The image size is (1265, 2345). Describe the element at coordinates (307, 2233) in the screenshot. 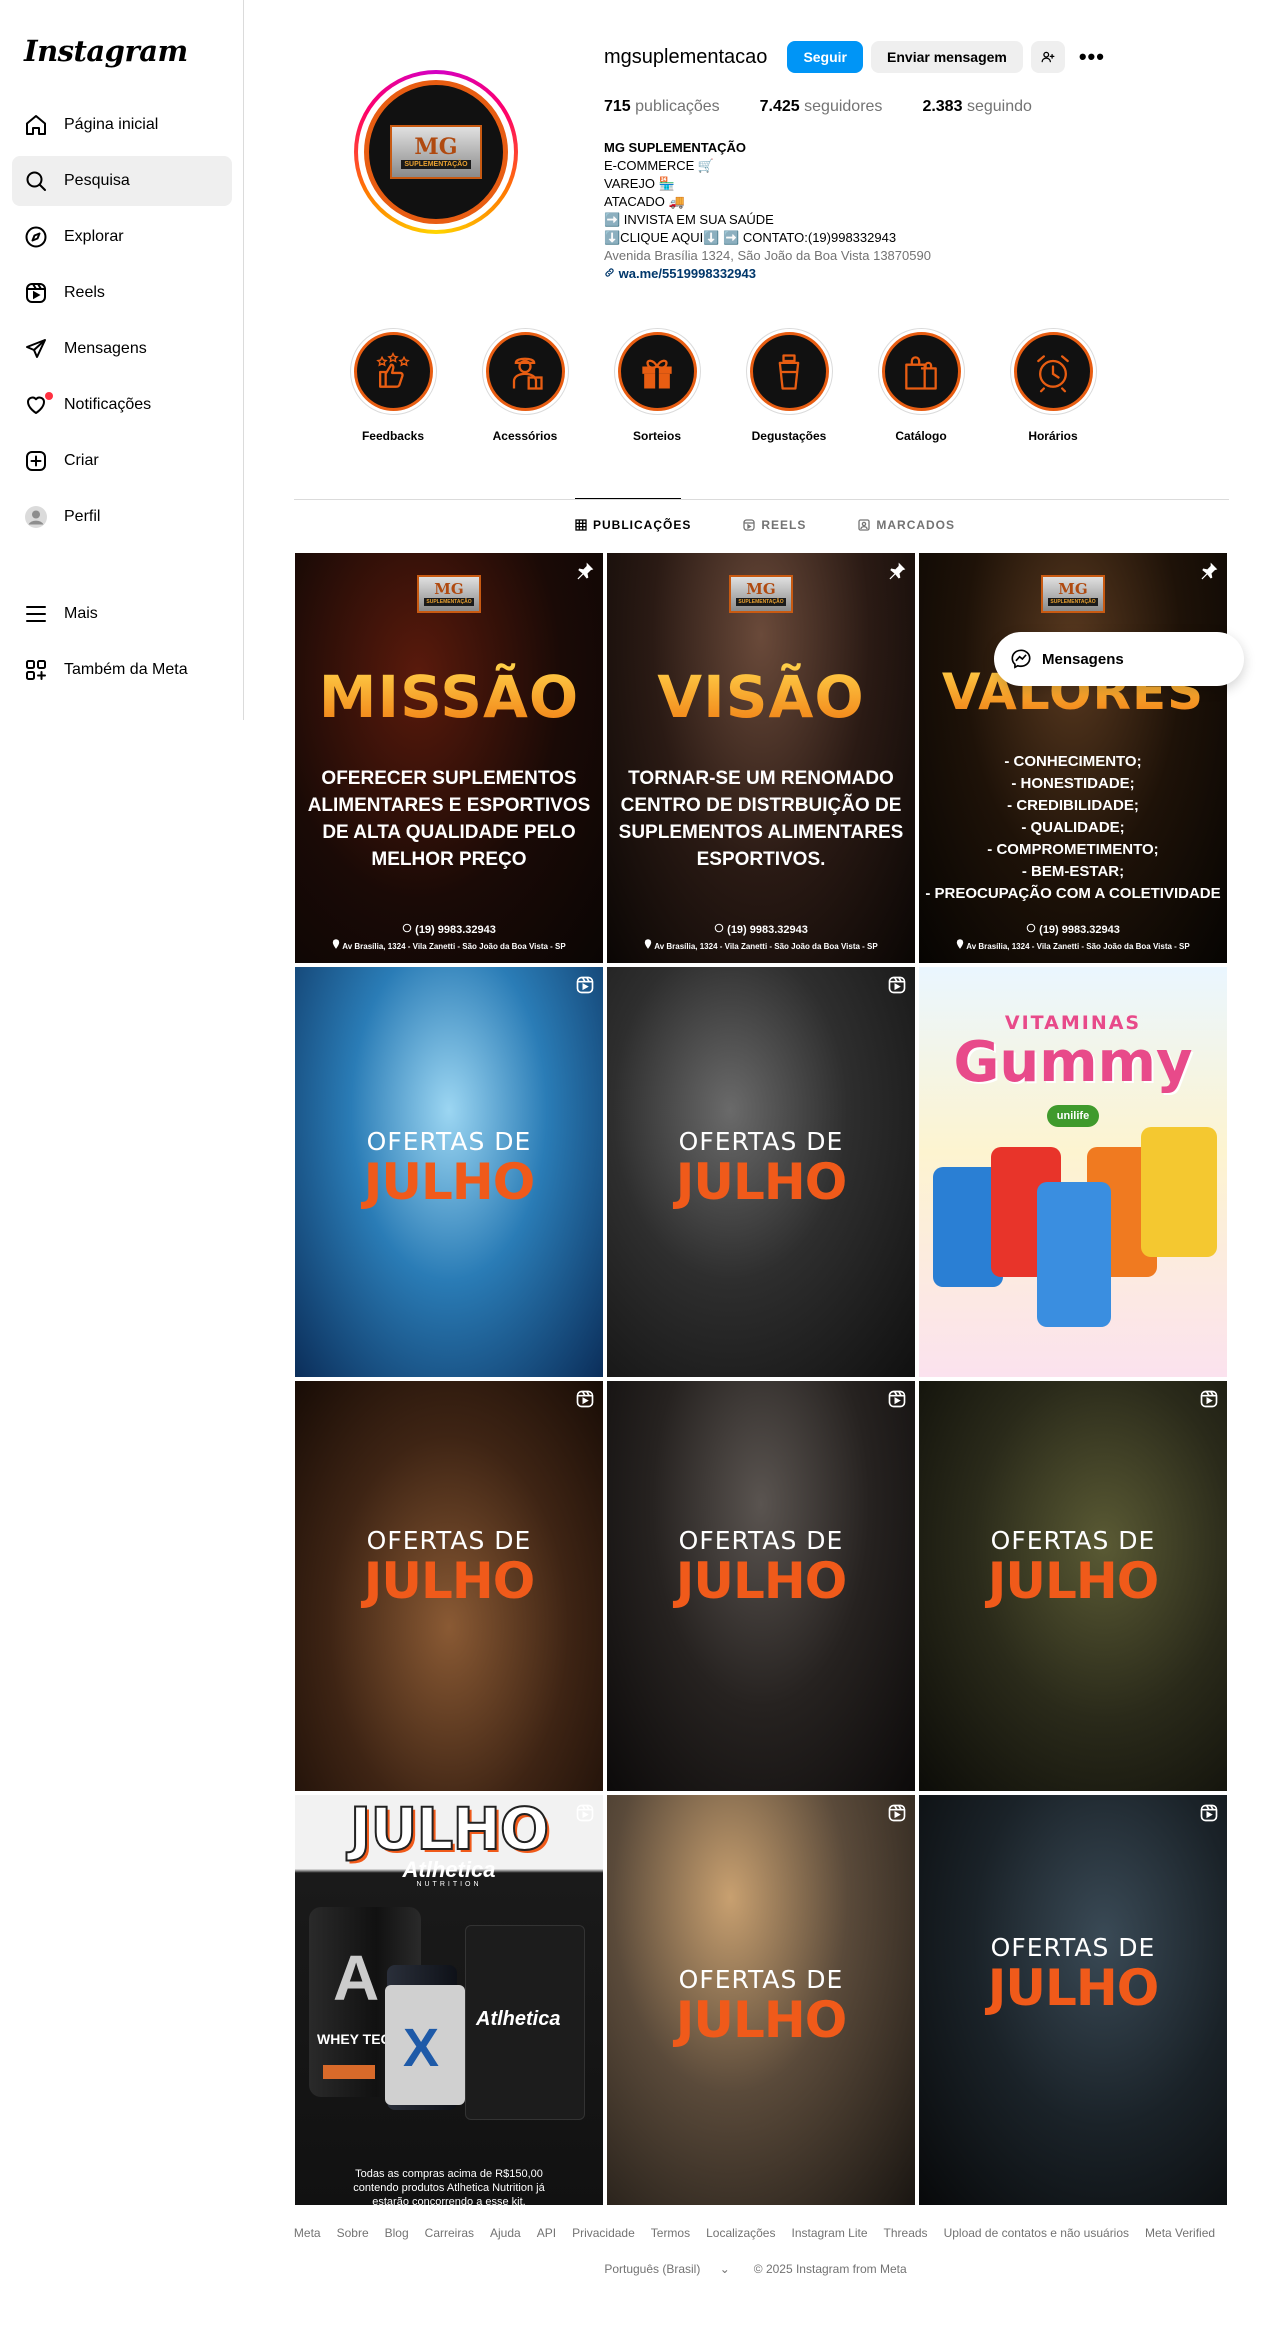

I see `footer-link: Meta` at that location.